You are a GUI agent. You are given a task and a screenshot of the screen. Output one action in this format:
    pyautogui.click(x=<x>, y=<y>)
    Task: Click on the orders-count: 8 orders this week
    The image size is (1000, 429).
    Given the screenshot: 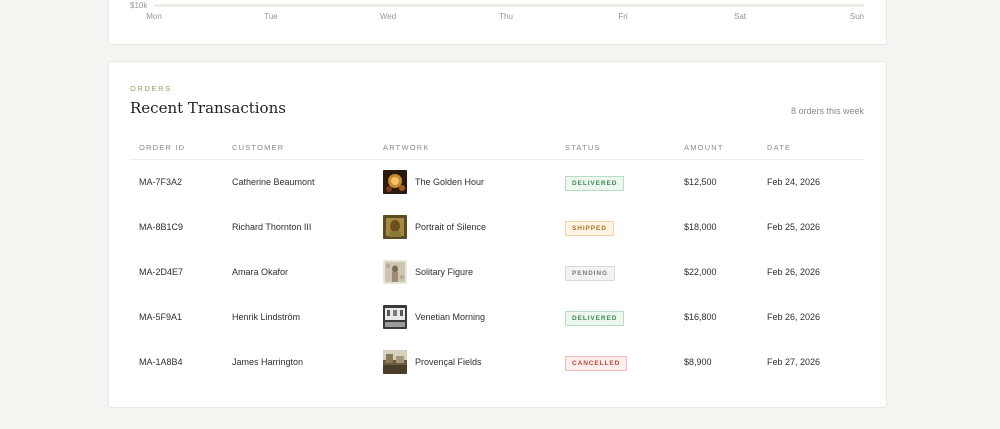 What is the action you would take?
    pyautogui.click(x=827, y=111)
    